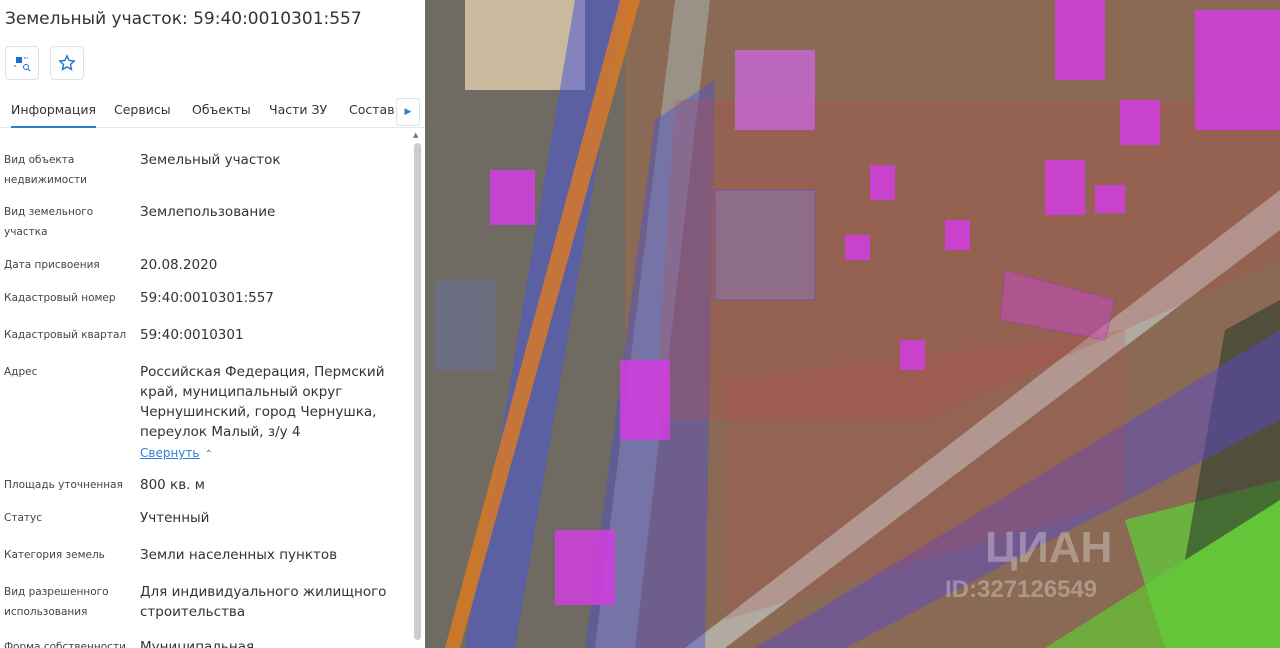  I want to click on info-label: Форма собственности, so click(65, 644).